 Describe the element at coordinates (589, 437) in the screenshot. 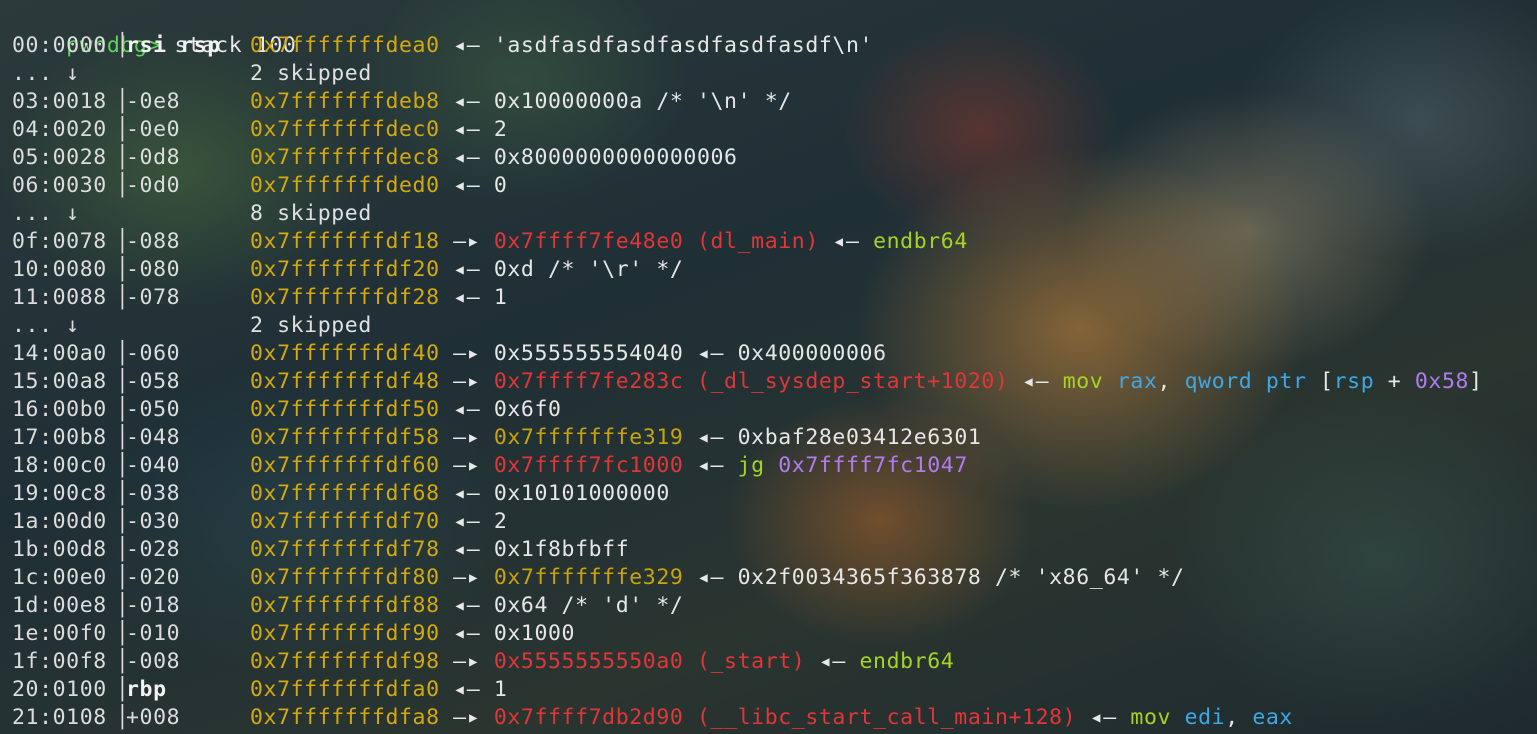

I see `data-pointer: 0x7fffffffe319` at that location.